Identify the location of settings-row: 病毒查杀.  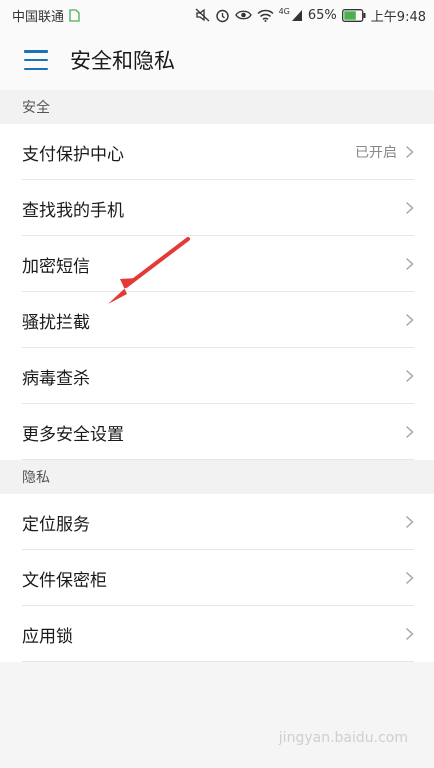
(217, 376).